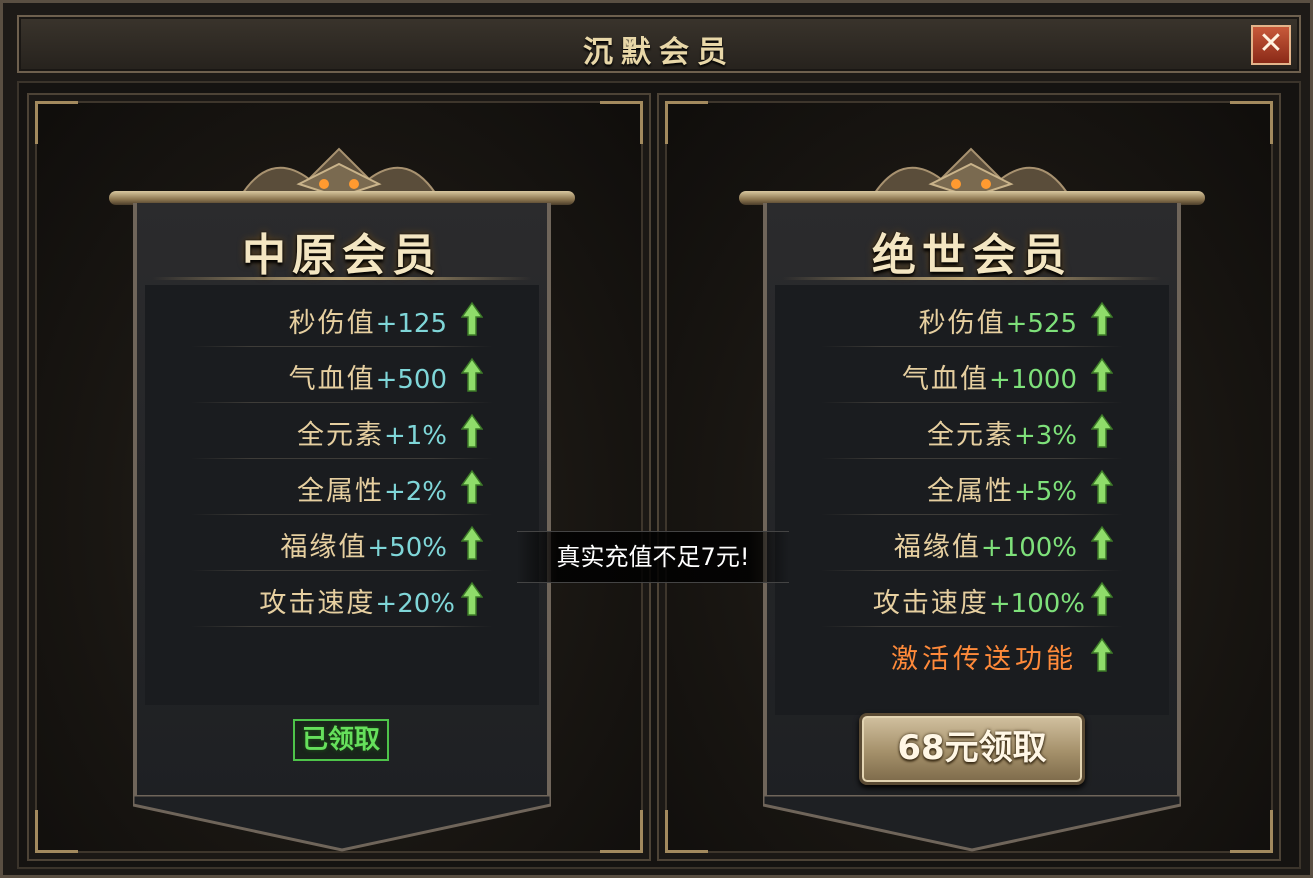 Image resolution: width=1313 pixels, height=878 pixels. I want to click on window-title: 沉默会员, so click(659, 52).